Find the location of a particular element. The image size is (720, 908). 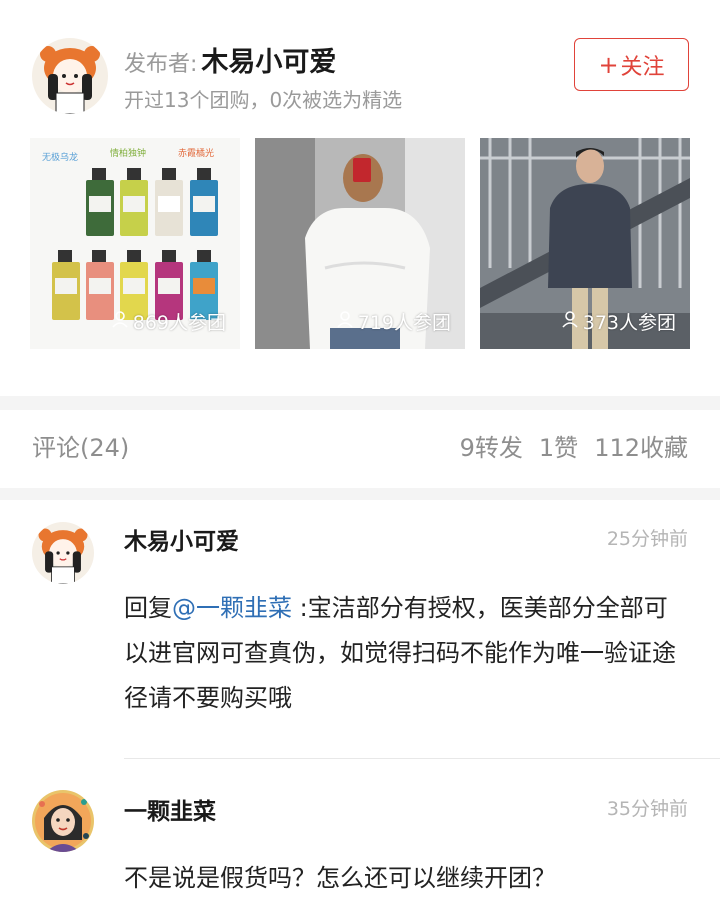

publisher-label: 发布者: is located at coordinates (161, 64).